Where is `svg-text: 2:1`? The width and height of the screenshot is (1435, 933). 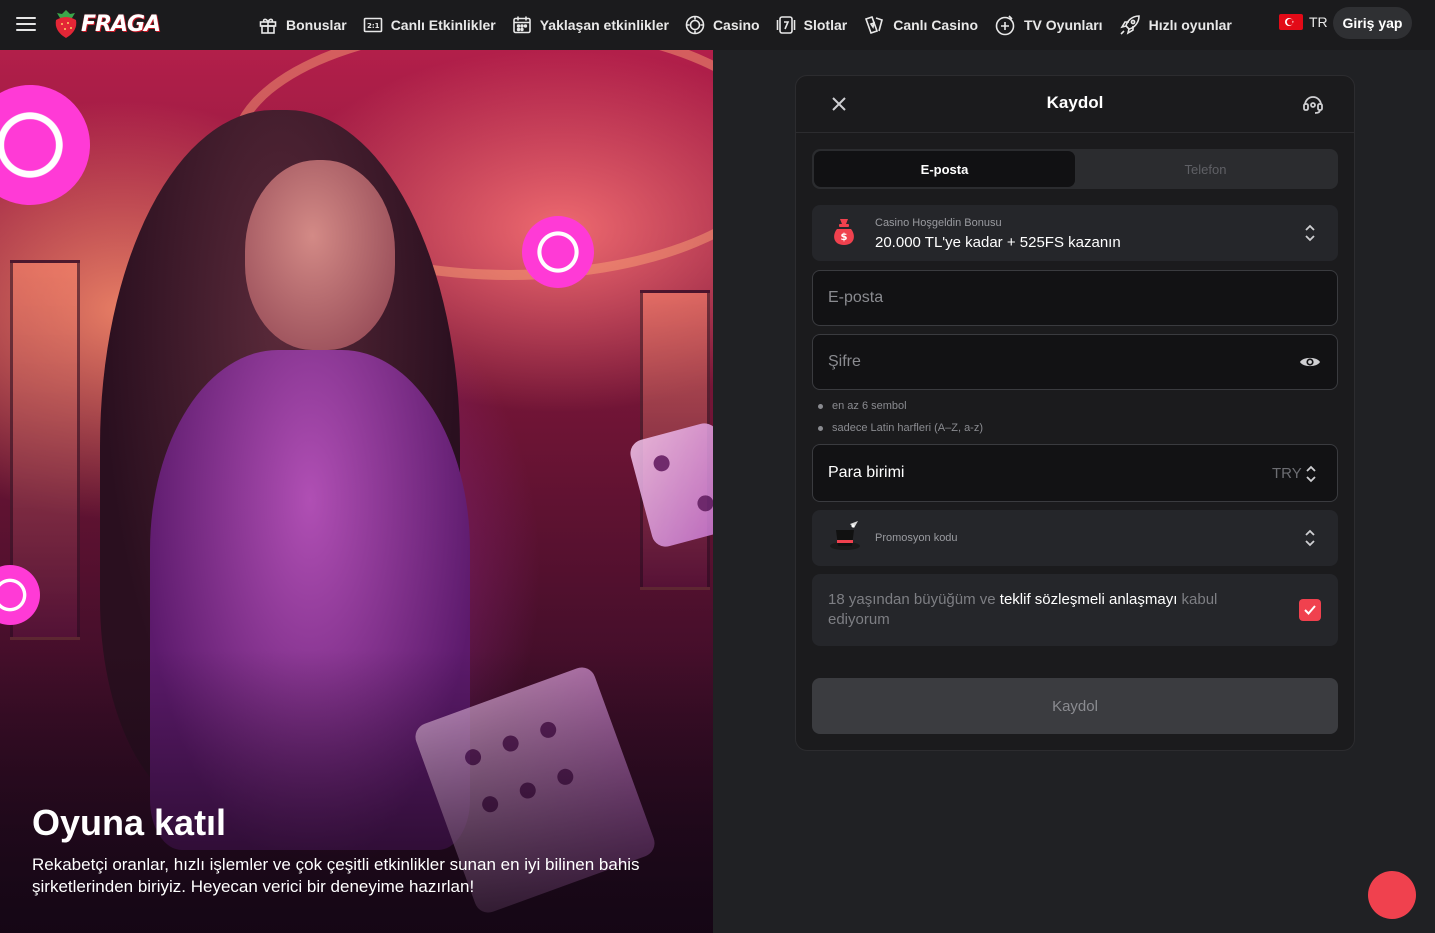 svg-text: 2:1 is located at coordinates (373, 26).